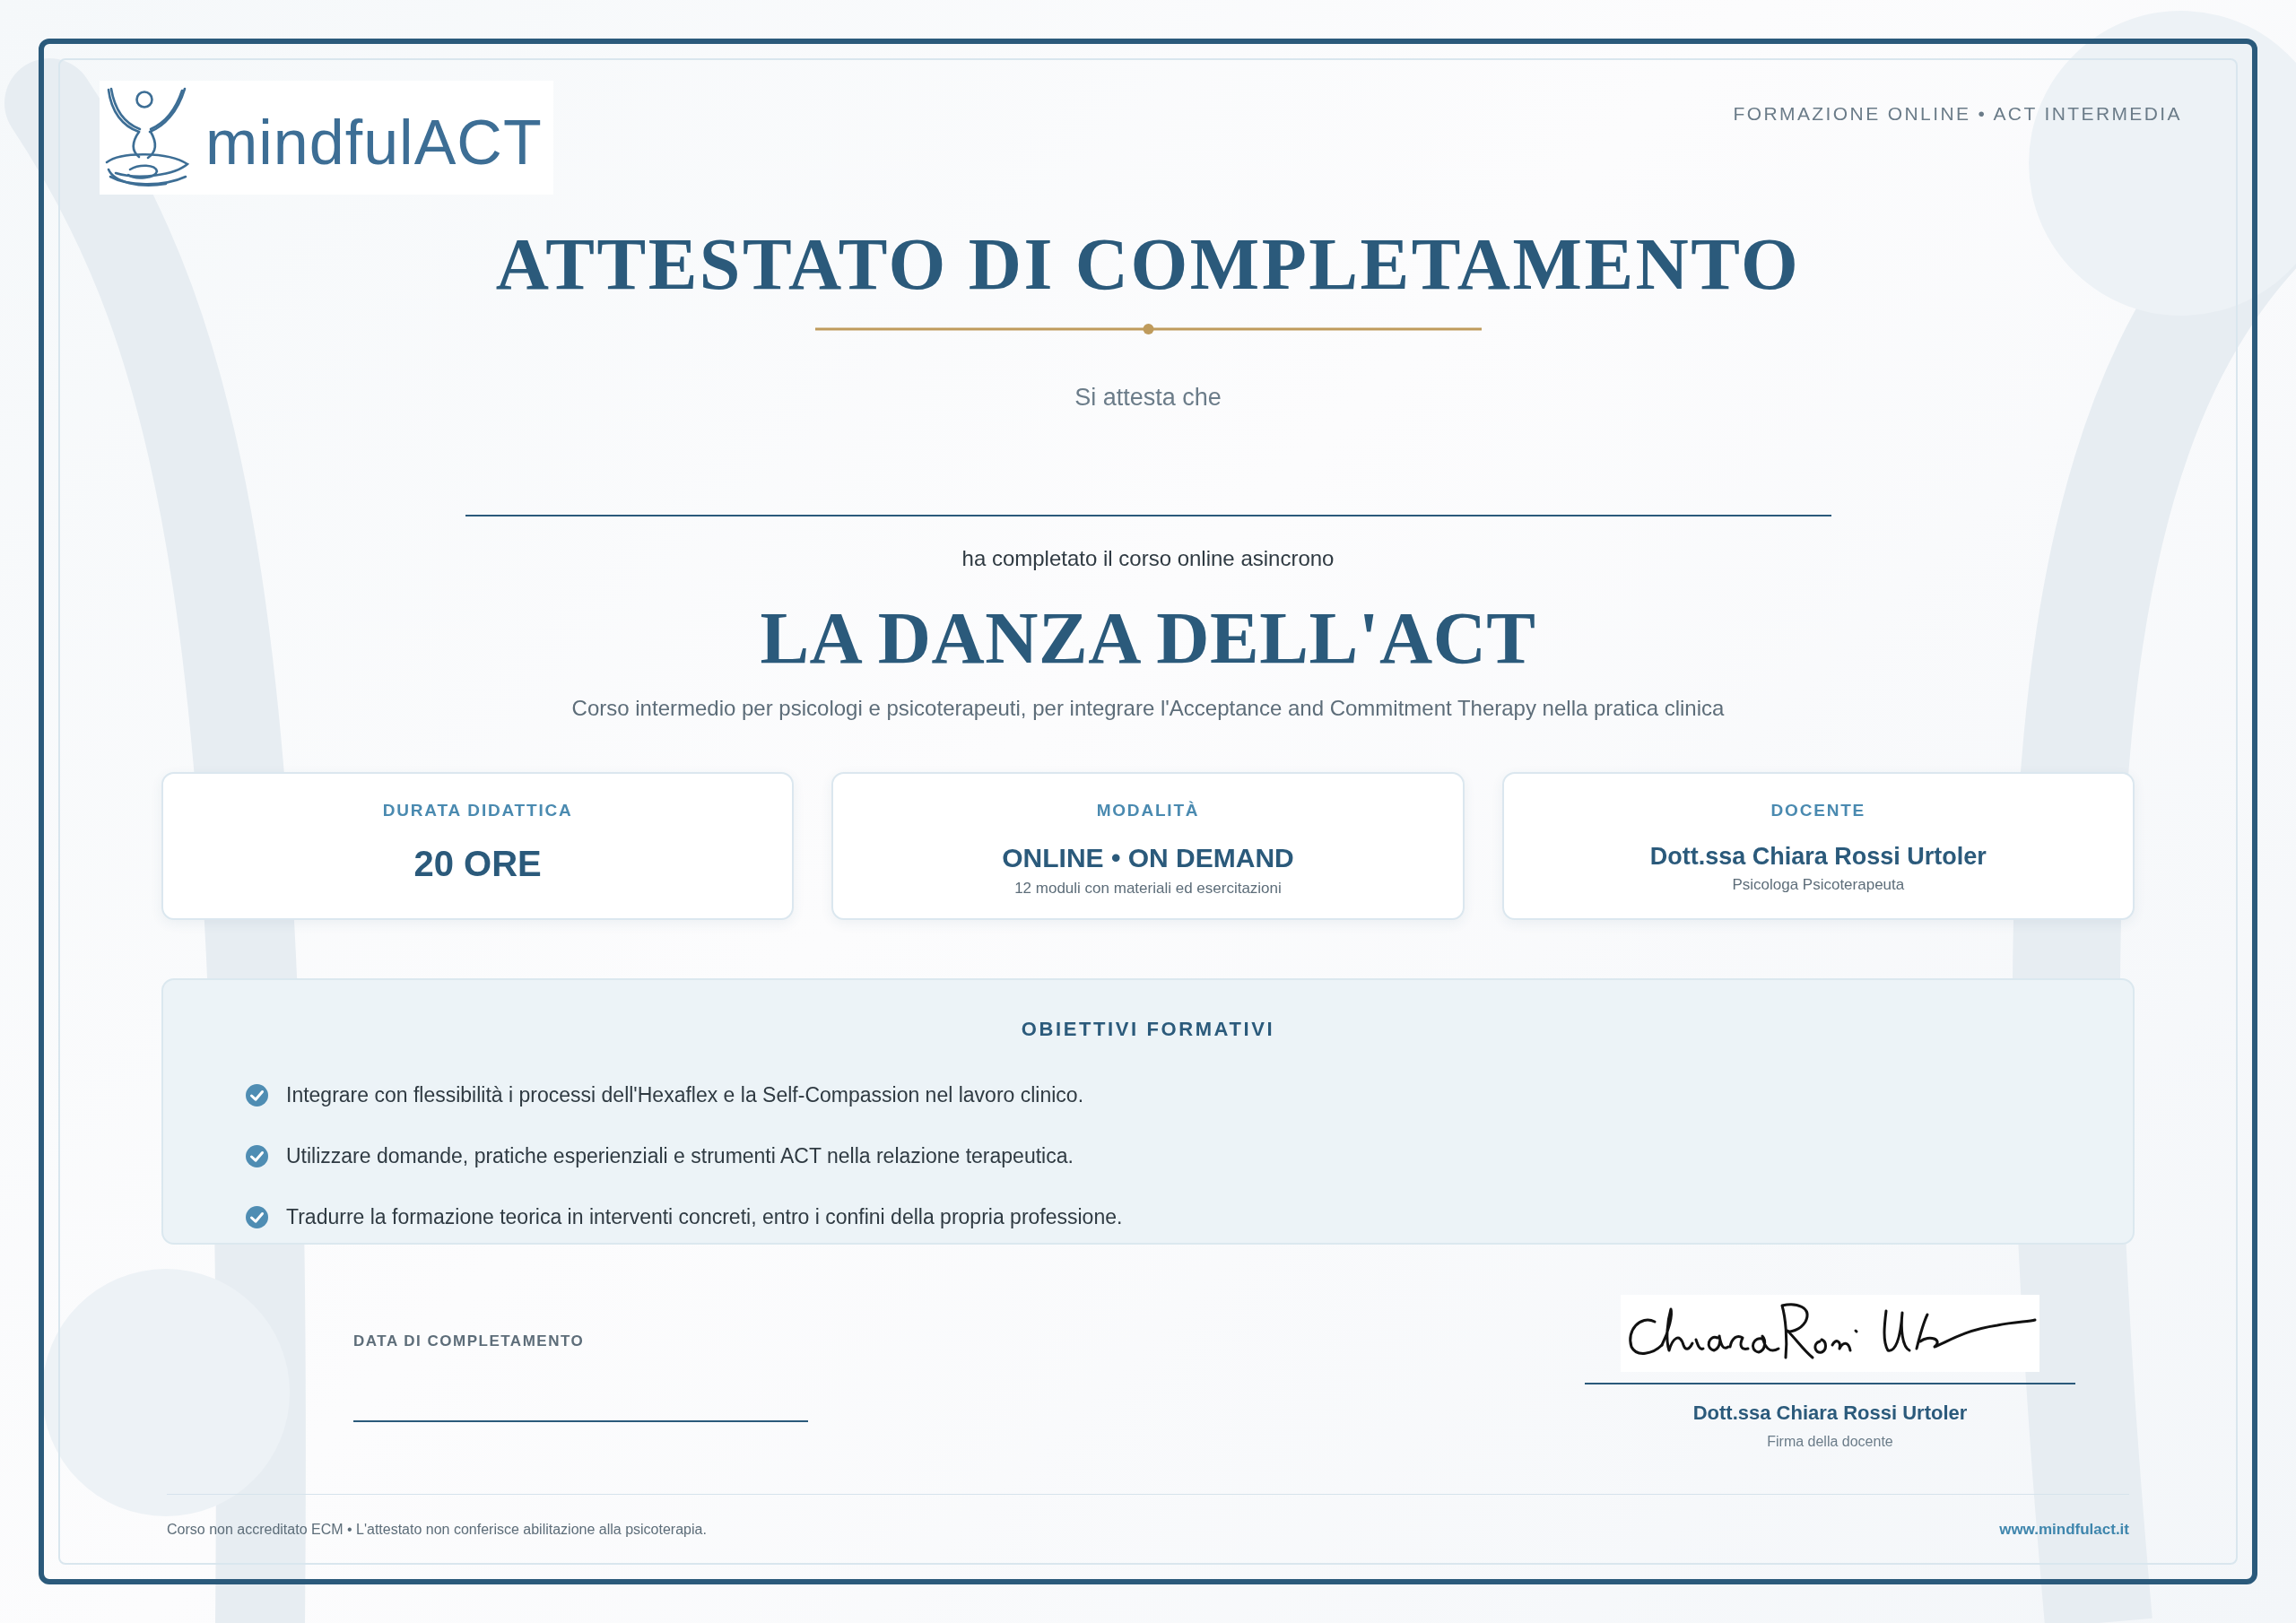 Image resolution: width=2296 pixels, height=1623 pixels. I want to click on date-label: DATA DI COMPLETAMENTO, so click(469, 1341).